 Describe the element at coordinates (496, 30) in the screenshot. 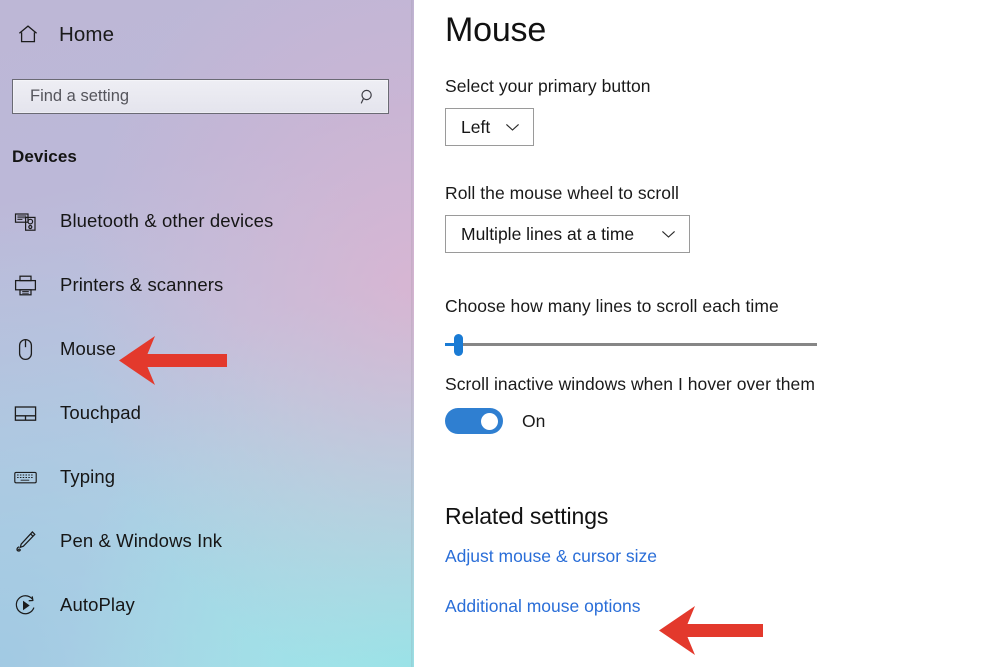

I see `page-title: Mouse` at that location.